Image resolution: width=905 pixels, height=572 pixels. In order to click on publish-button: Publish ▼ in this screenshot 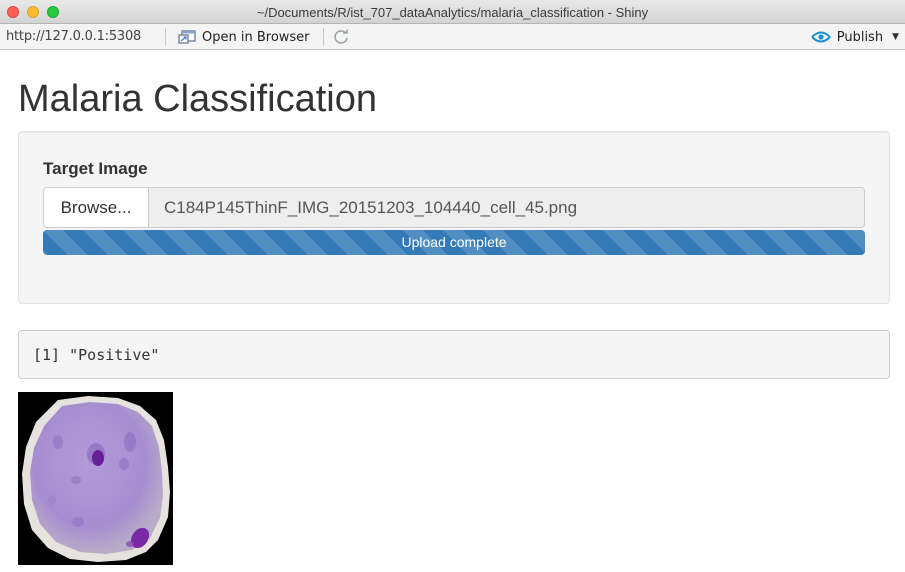, I will do `click(855, 37)`.